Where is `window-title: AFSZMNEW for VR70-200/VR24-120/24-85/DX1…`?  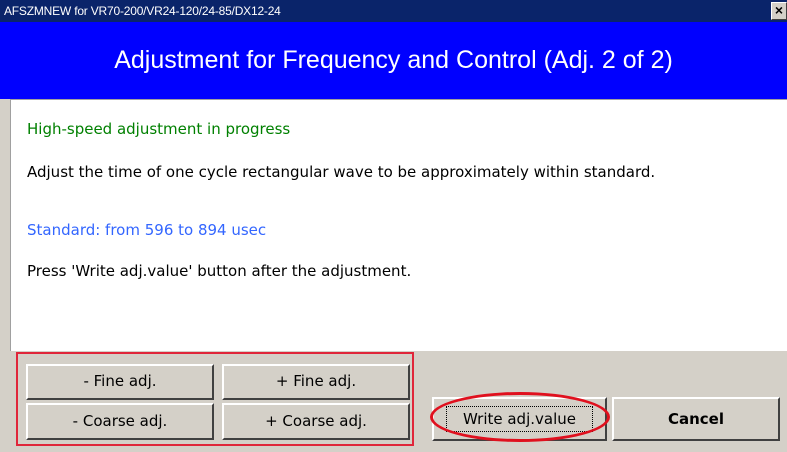
window-title: AFSZMNEW for VR70-200/VR24-120/24-85/DX1… is located at coordinates (142, 11).